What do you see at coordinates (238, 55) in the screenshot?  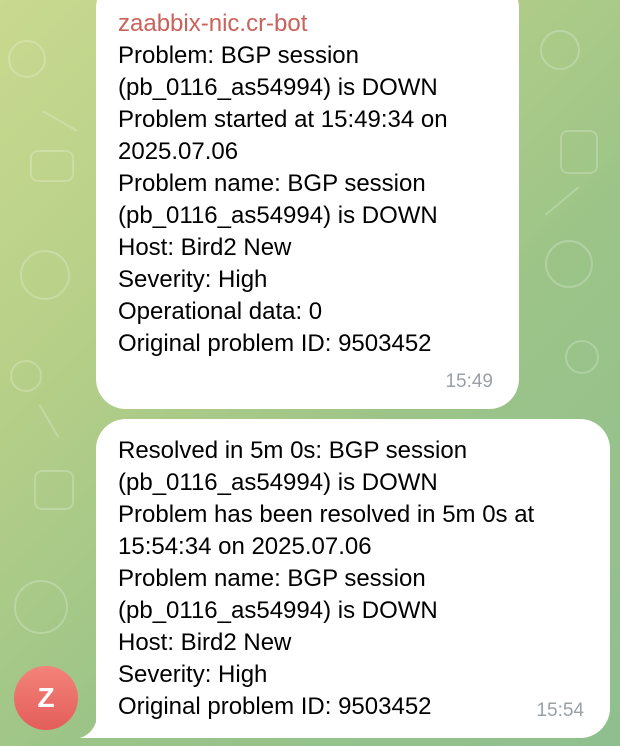 I see `message-text-line: Problem: BGP session` at bounding box center [238, 55].